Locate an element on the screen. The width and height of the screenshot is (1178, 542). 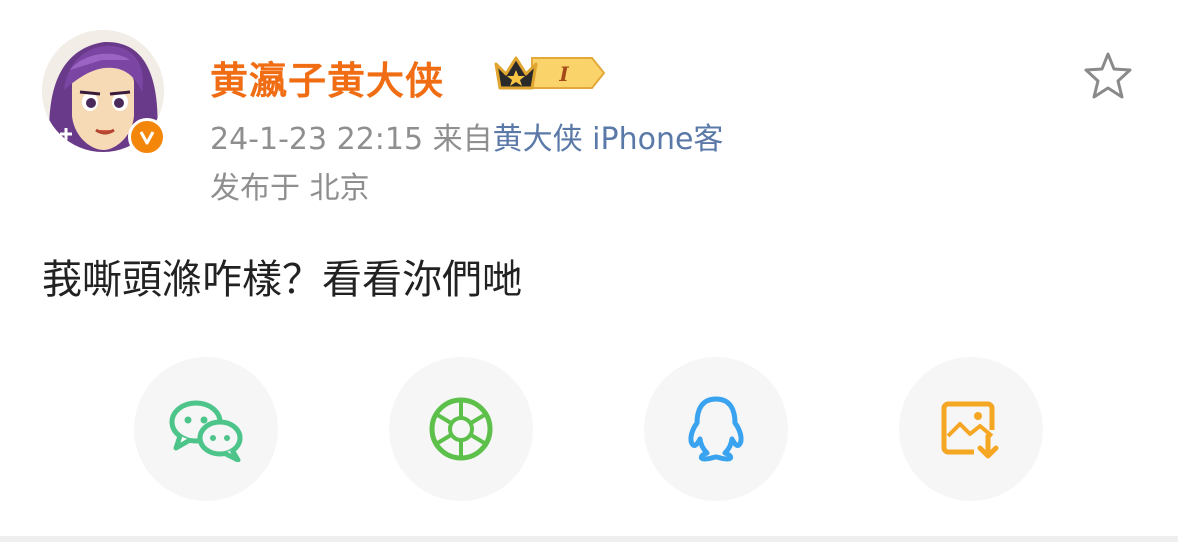
save-image-button is located at coordinates (971, 429).